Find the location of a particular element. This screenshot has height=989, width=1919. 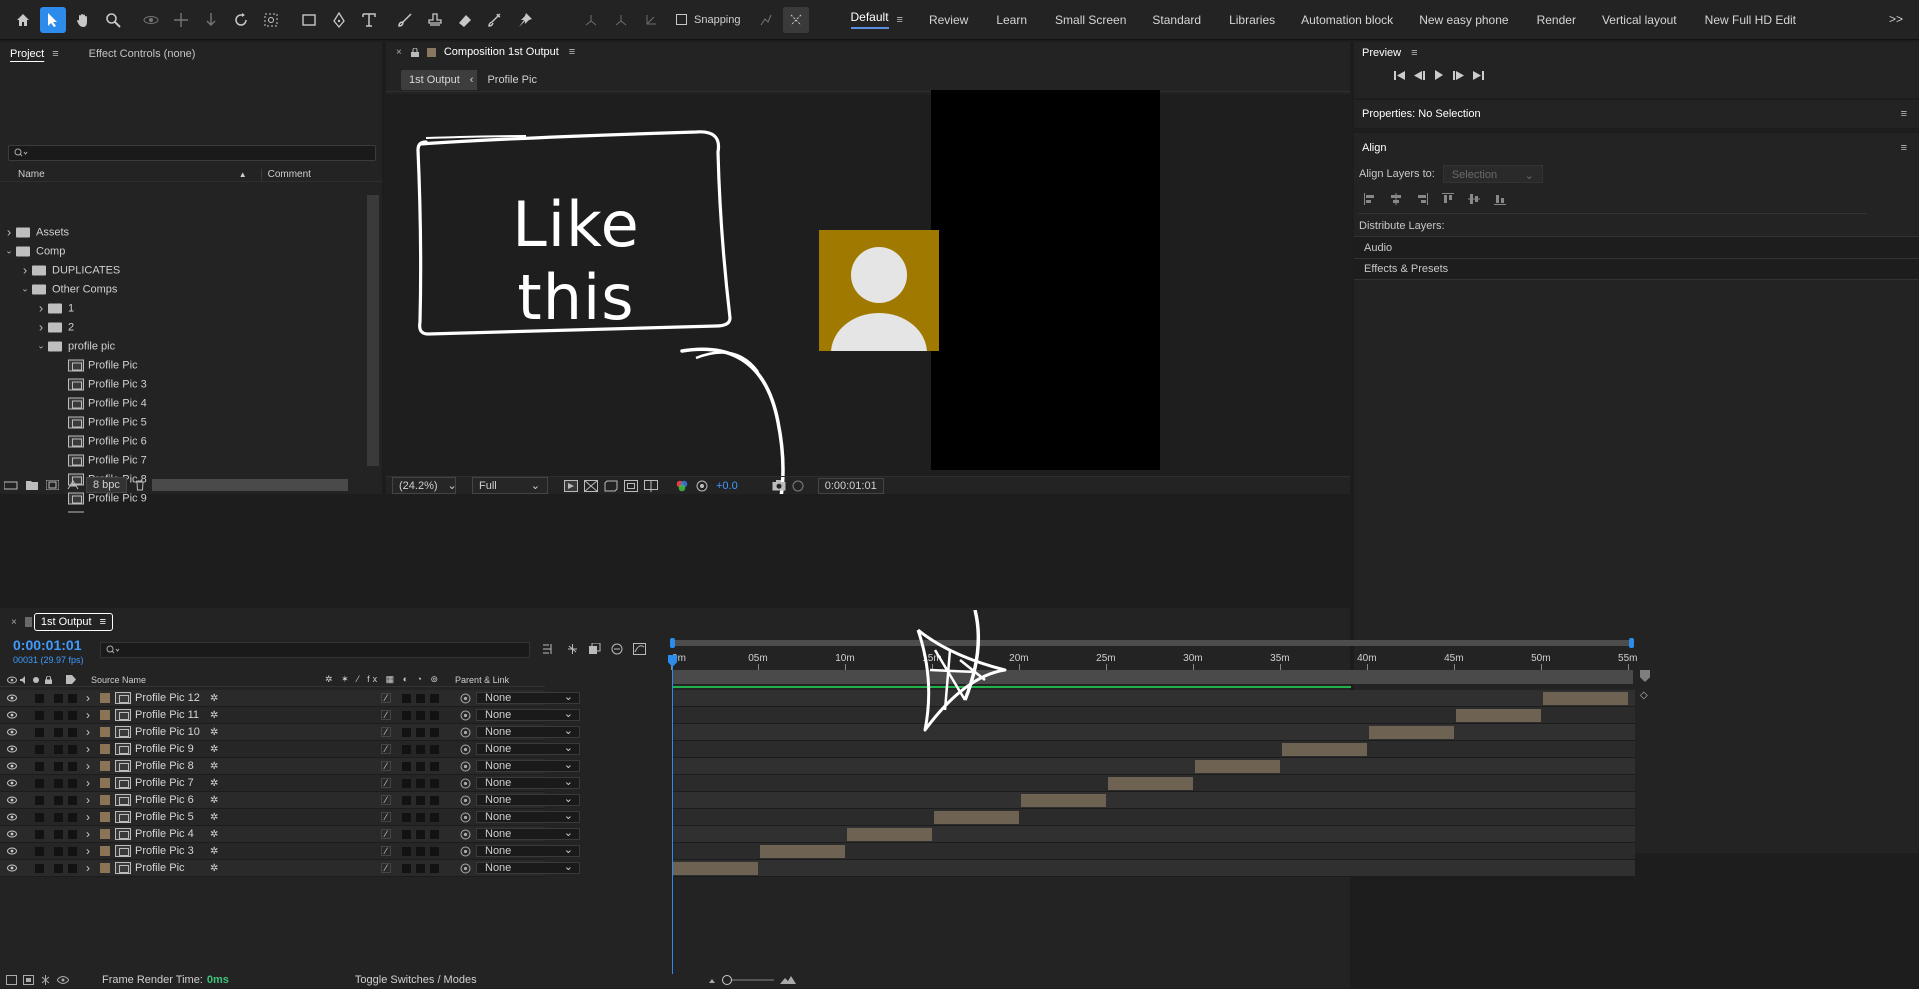

transparency-grid-icon is located at coordinates (591, 485).